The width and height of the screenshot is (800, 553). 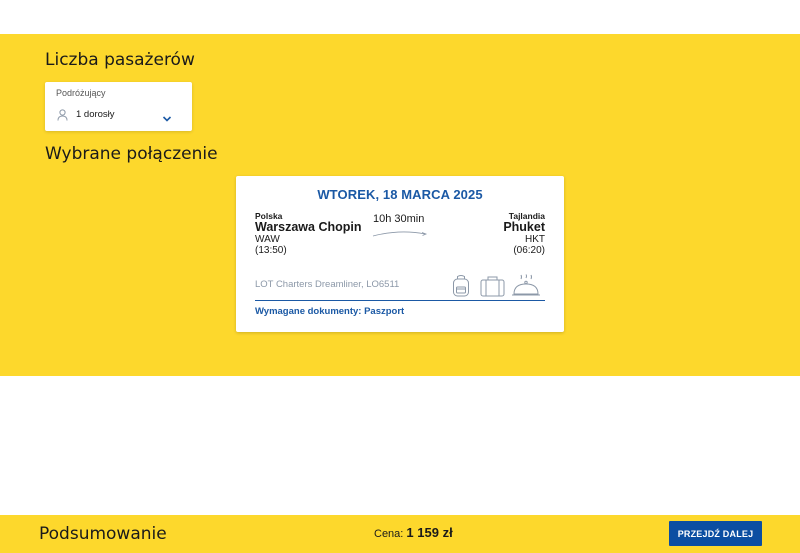 What do you see at coordinates (715, 533) in the screenshot?
I see `next-button: PRZEJDŹ DALEJ` at bounding box center [715, 533].